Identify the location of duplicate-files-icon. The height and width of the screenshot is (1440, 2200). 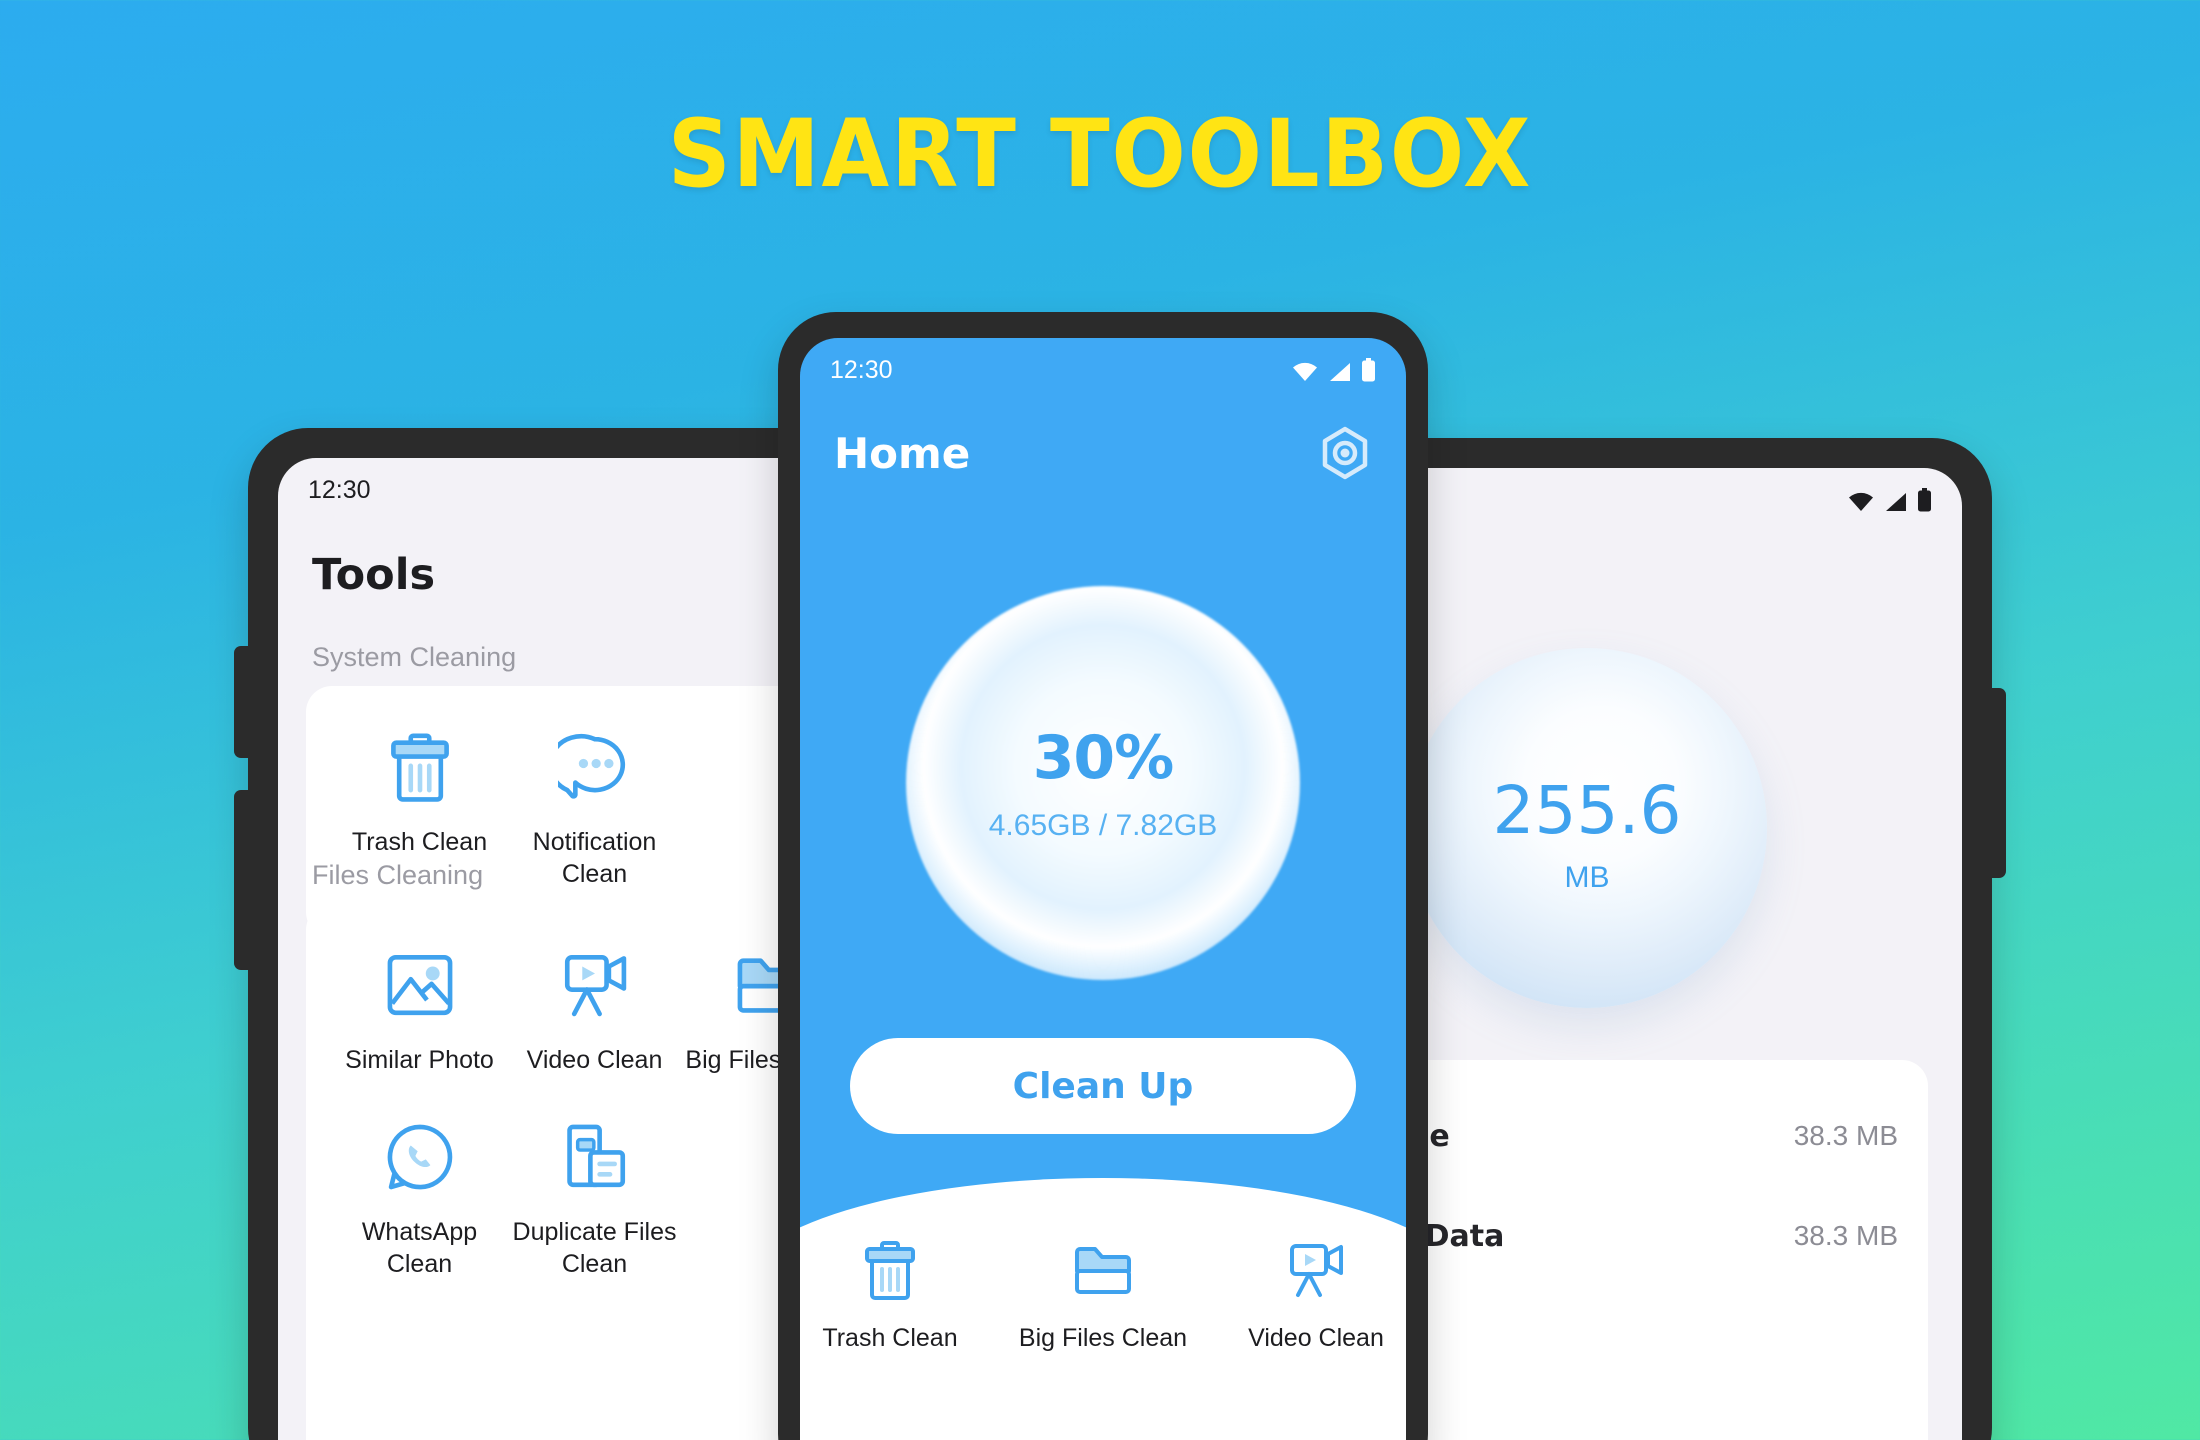
(595, 1157).